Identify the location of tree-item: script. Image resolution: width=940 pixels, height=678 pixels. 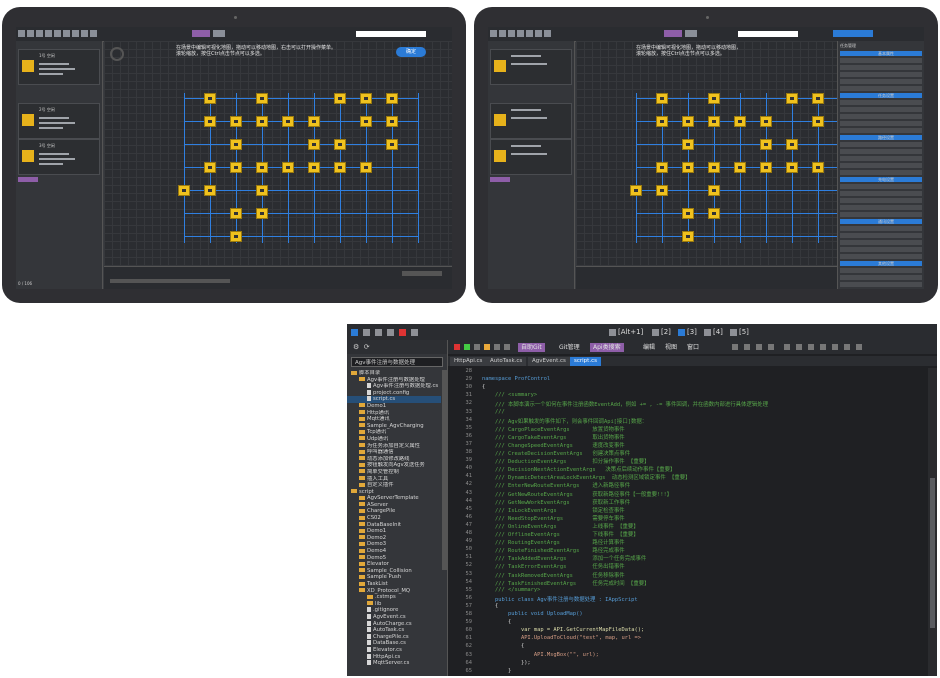
(394, 492).